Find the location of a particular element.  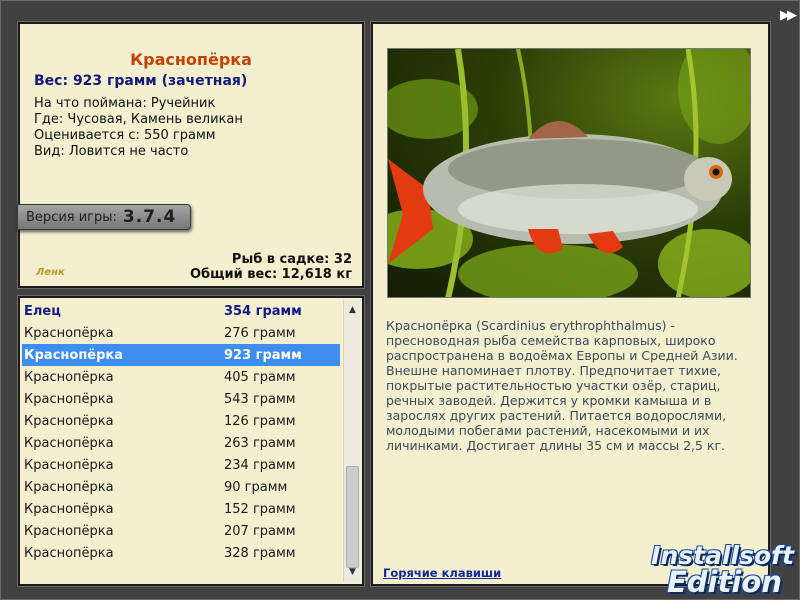

list-item-weight: 152 грамм is located at coordinates (260, 509).